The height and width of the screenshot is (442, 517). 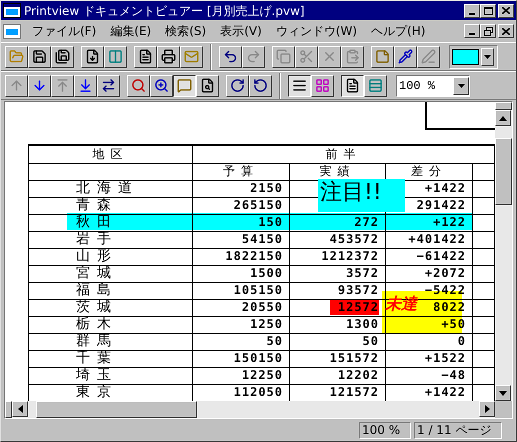 What do you see at coordinates (241, 375) in the screenshot?
I see `table-cell: 12250` at bounding box center [241, 375].